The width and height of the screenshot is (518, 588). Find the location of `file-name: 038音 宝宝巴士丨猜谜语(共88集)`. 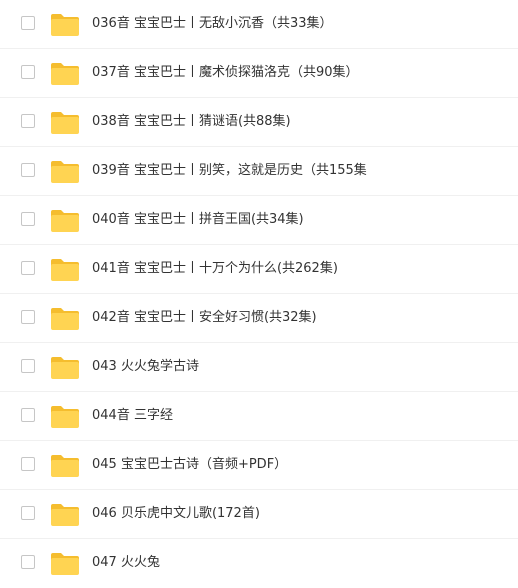

file-name: 038音 宝宝巴士丨猜谜语(共88集) is located at coordinates (191, 122).